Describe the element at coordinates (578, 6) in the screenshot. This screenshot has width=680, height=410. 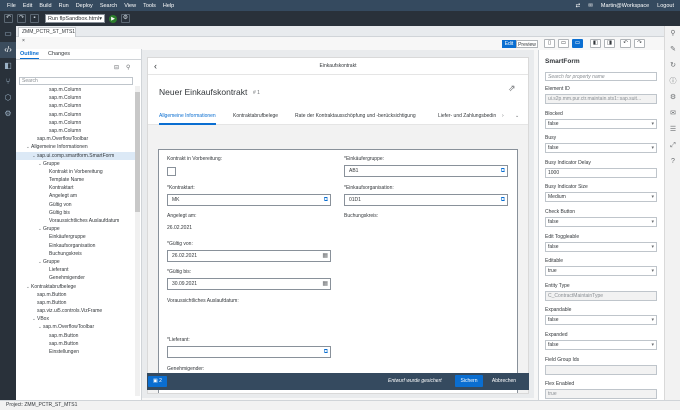
I see `sync-icon: ⇄` at that location.